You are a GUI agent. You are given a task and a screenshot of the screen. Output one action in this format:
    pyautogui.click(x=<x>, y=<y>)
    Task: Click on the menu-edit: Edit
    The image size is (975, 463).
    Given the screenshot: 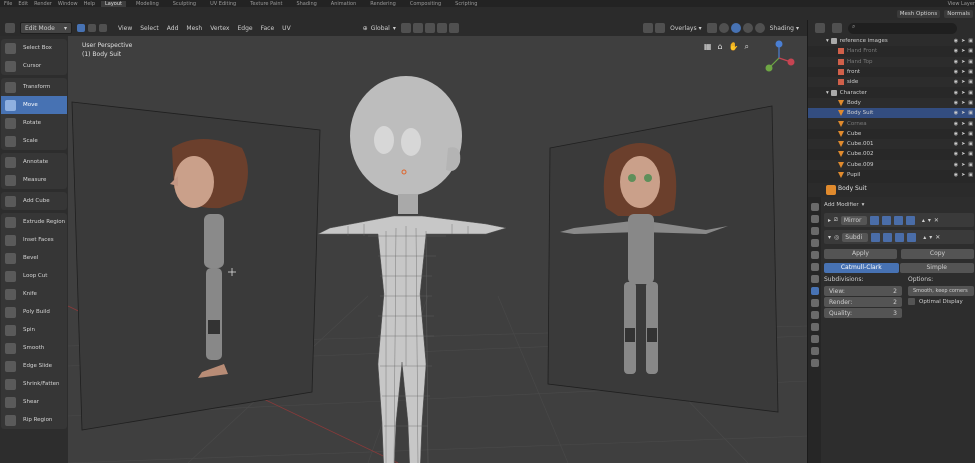 What is the action you would take?
    pyautogui.click(x=23, y=4)
    